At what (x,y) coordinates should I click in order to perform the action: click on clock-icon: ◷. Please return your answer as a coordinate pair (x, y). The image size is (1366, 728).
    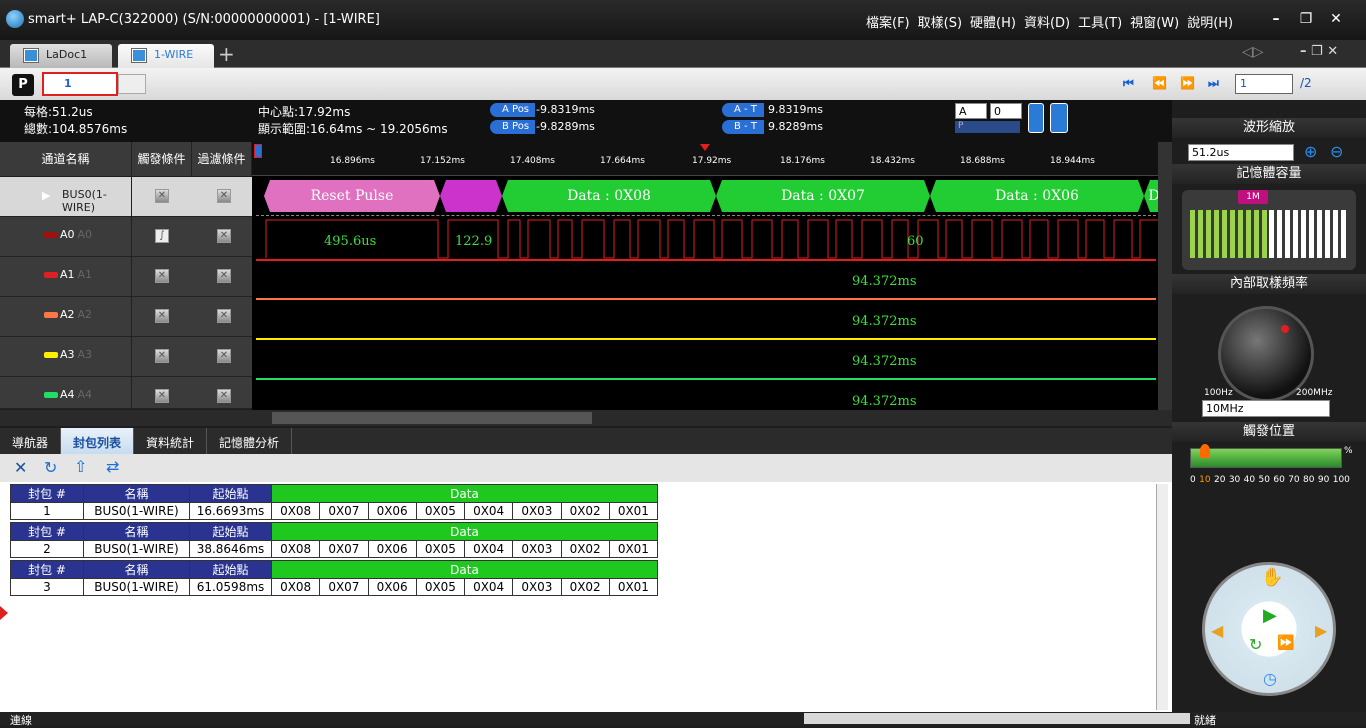
    Looking at the image, I should click on (1270, 678).